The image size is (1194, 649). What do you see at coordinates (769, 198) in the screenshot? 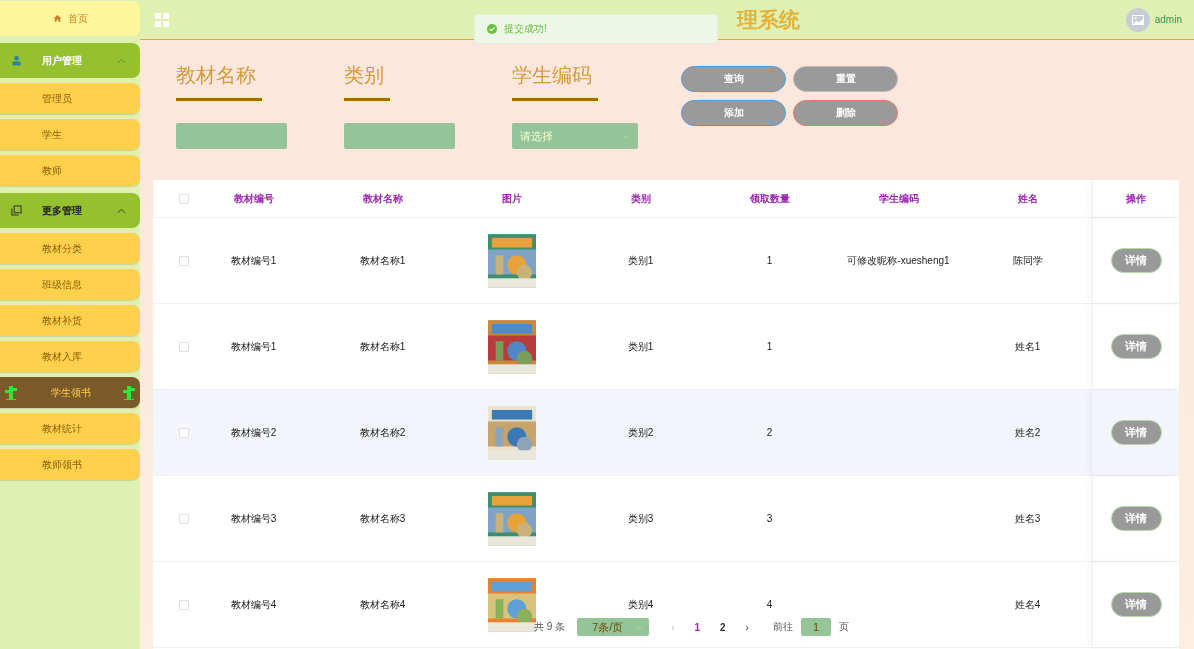
I see `column-header: 领取数量` at bounding box center [769, 198].